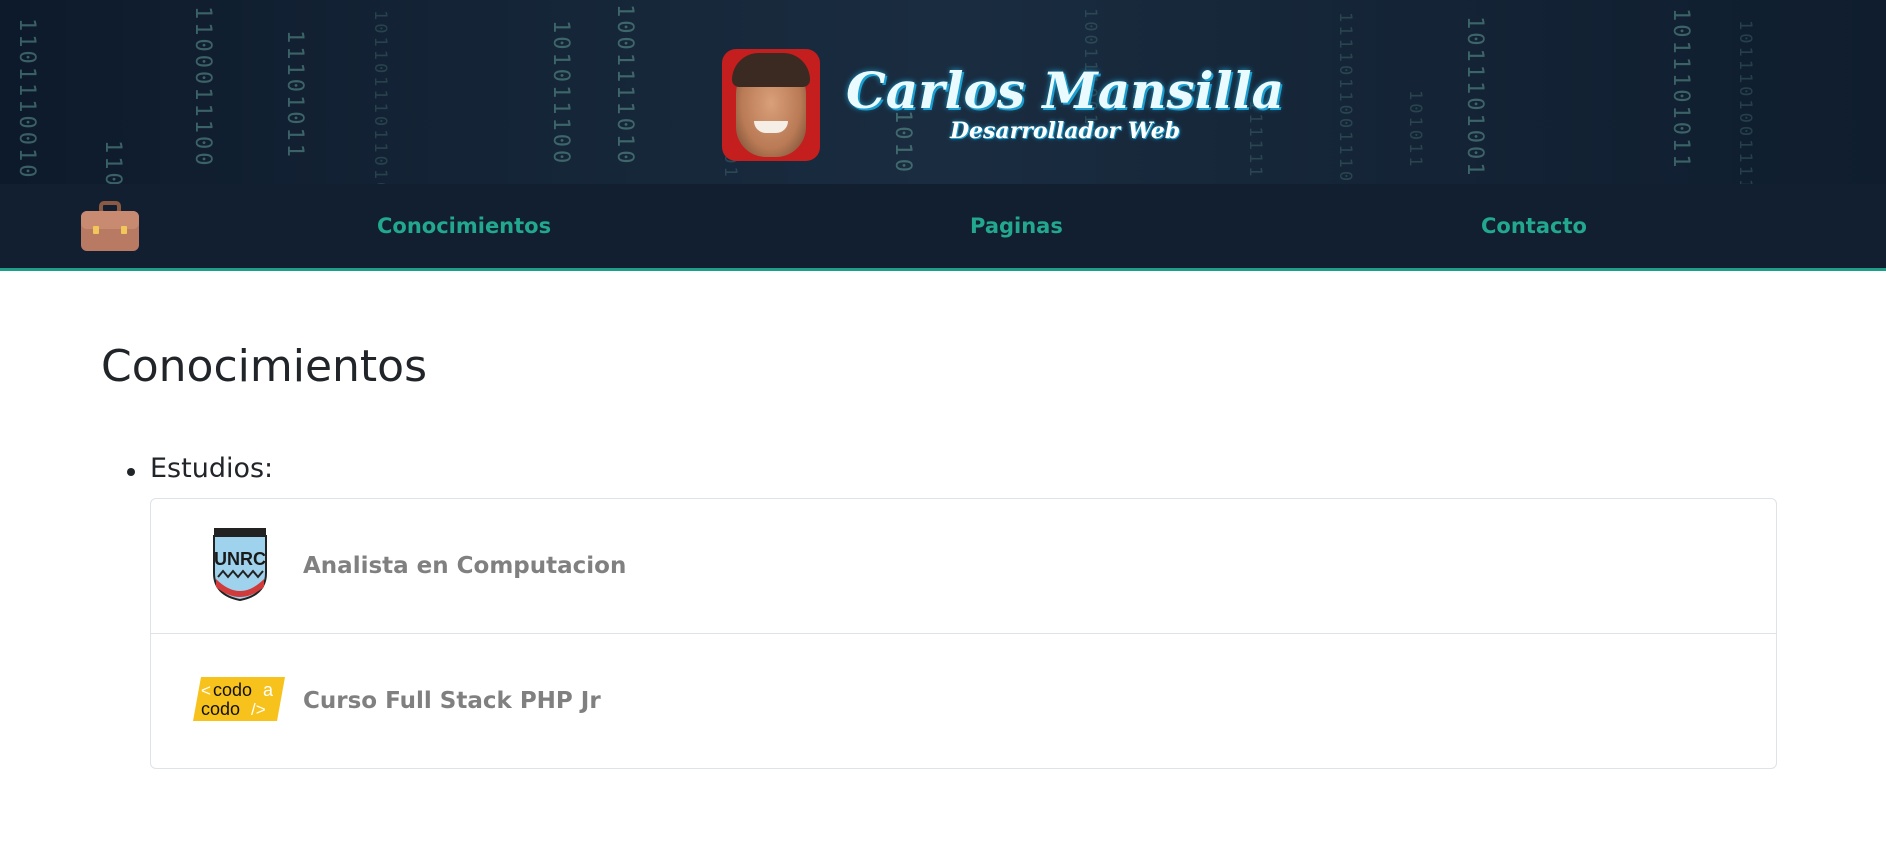 The height and width of the screenshot is (856, 1886). What do you see at coordinates (1065, 90) in the screenshot?
I see `site-title: Carlos Mansilla` at bounding box center [1065, 90].